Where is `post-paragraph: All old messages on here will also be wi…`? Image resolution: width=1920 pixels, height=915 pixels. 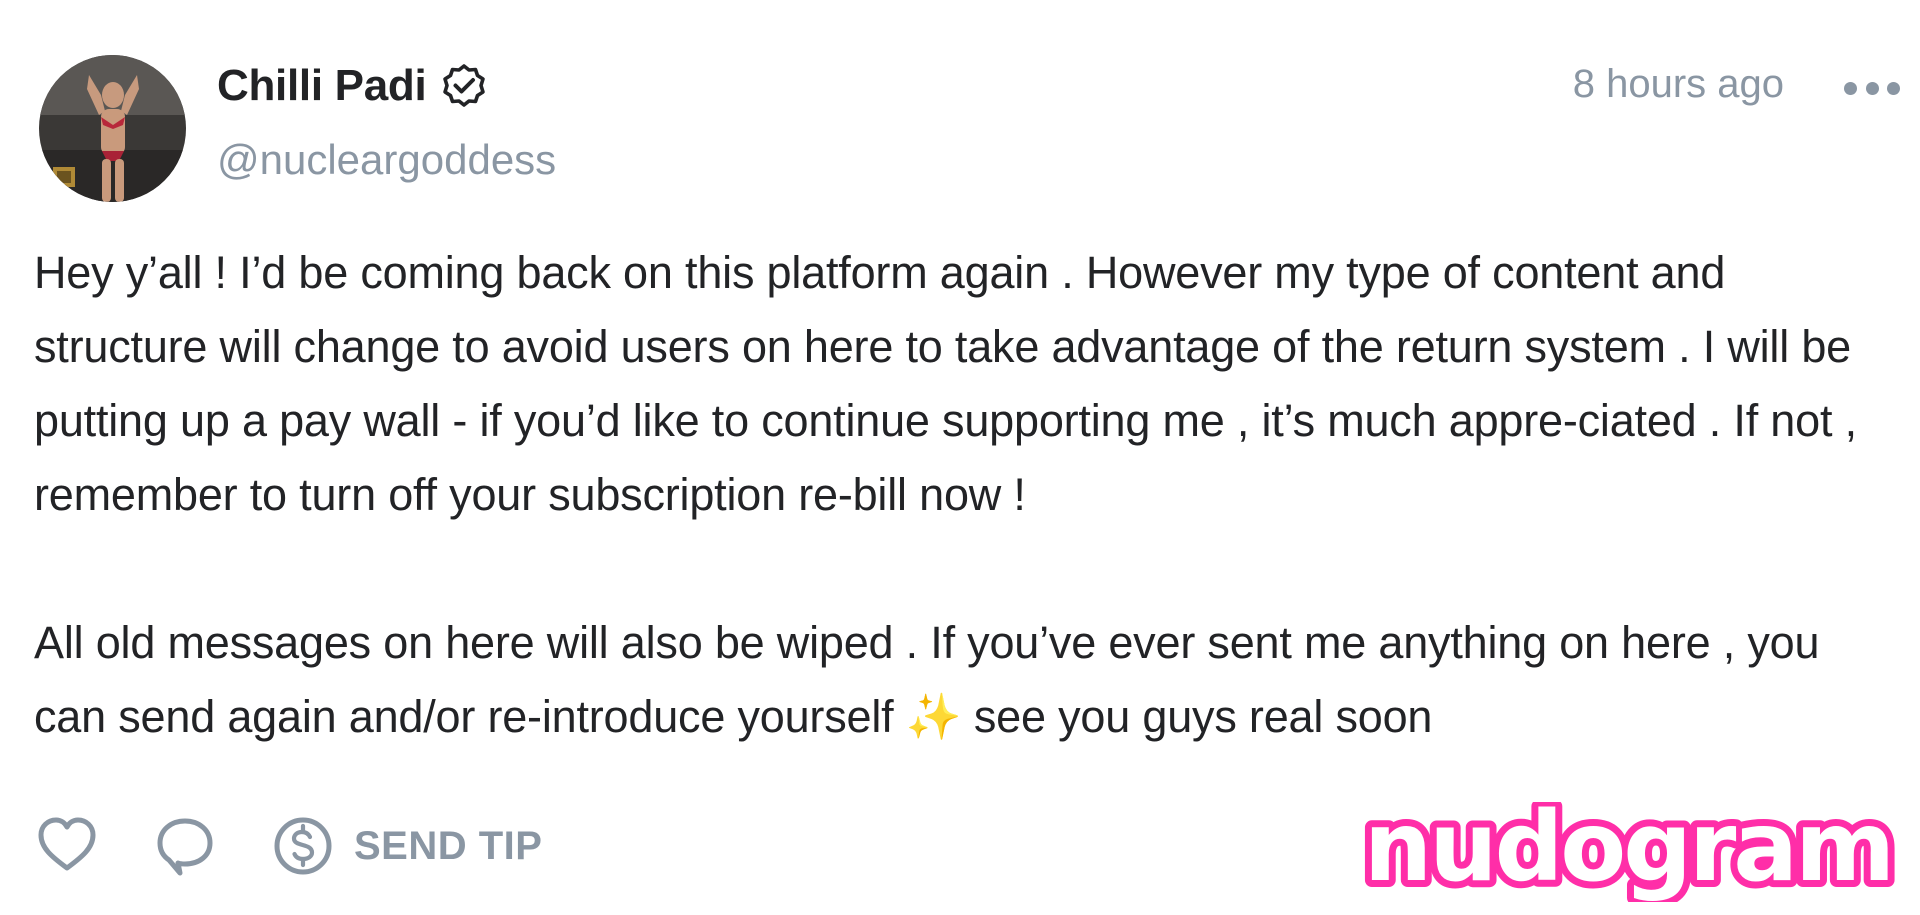
post-paragraph: All old messages on here will also be wi… is located at coordinates (927, 679).